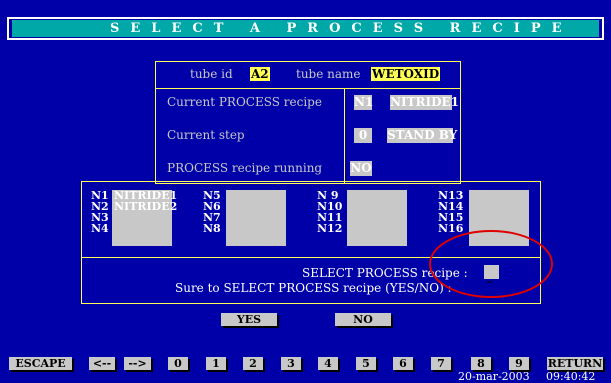  What do you see at coordinates (313, 288) in the screenshot?
I see `confirm-recipe-prompt: Sure to SELECT PROCESS recipe (YES/NO) :` at bounding box center [313, 288].